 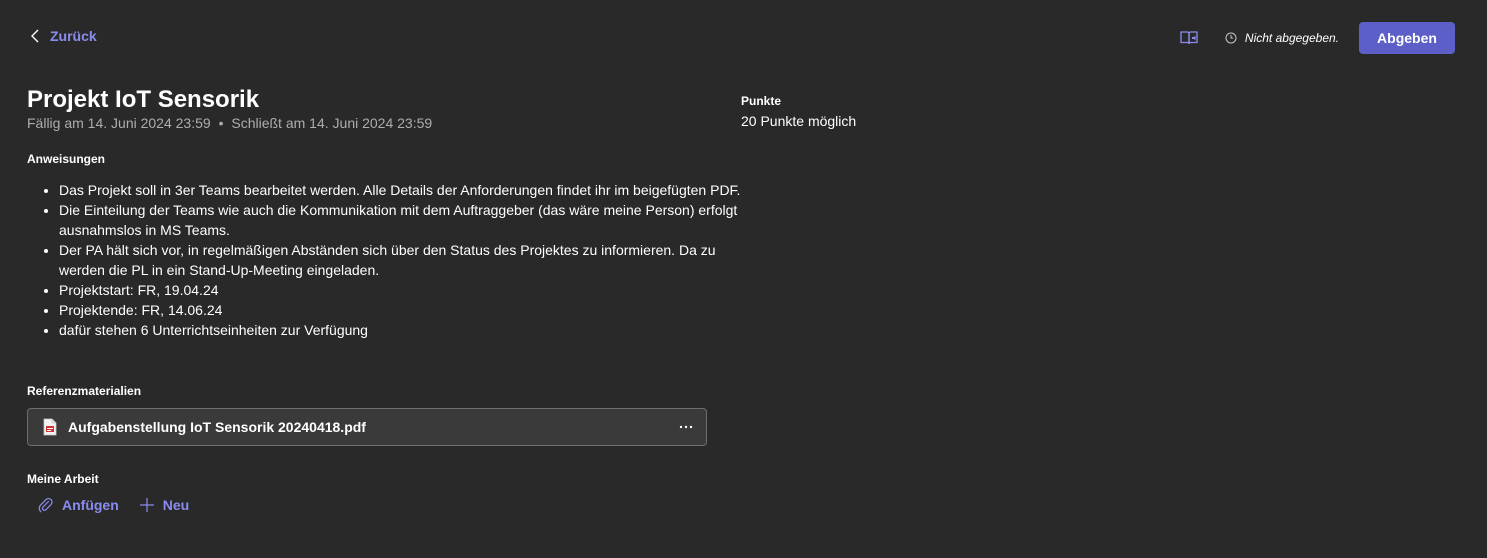 I want to click on submission-status: Nicht abgegeben., so click(x=1282, y=38).